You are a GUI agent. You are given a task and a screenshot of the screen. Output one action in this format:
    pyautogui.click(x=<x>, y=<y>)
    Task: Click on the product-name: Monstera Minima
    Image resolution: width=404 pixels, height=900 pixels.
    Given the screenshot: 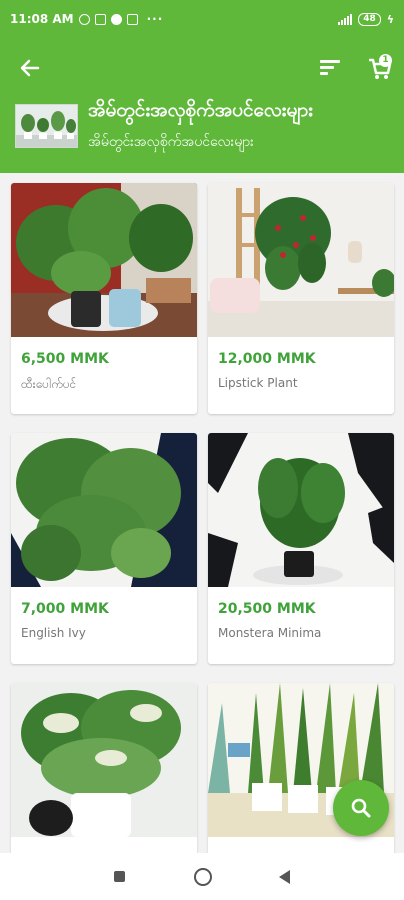 What is the action you would take?
    pyautogui.click(x=270, y=633)
    